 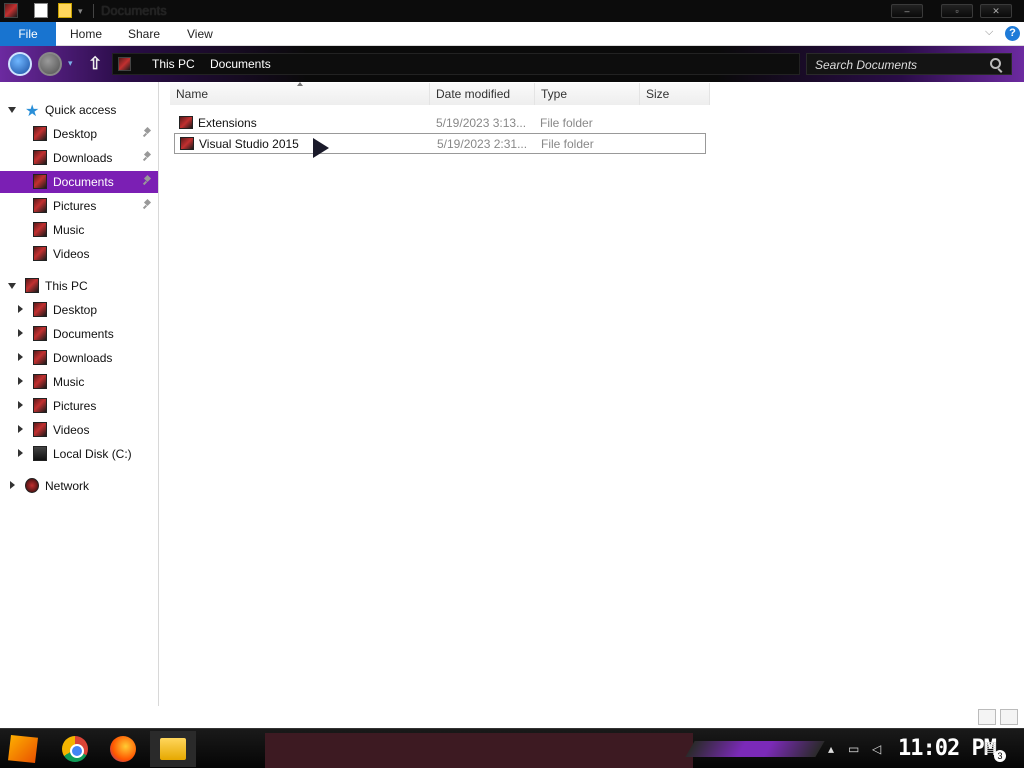 What do you see at coordinates (249, 144) in the screenshot?
I see `file-name: Visual Studio 2015` at bounding box center [249, 144].